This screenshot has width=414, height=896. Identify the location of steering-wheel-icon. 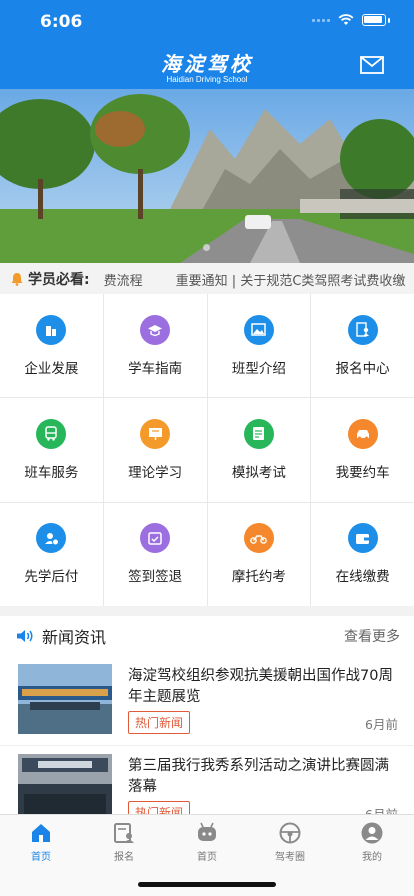
(290, 833).